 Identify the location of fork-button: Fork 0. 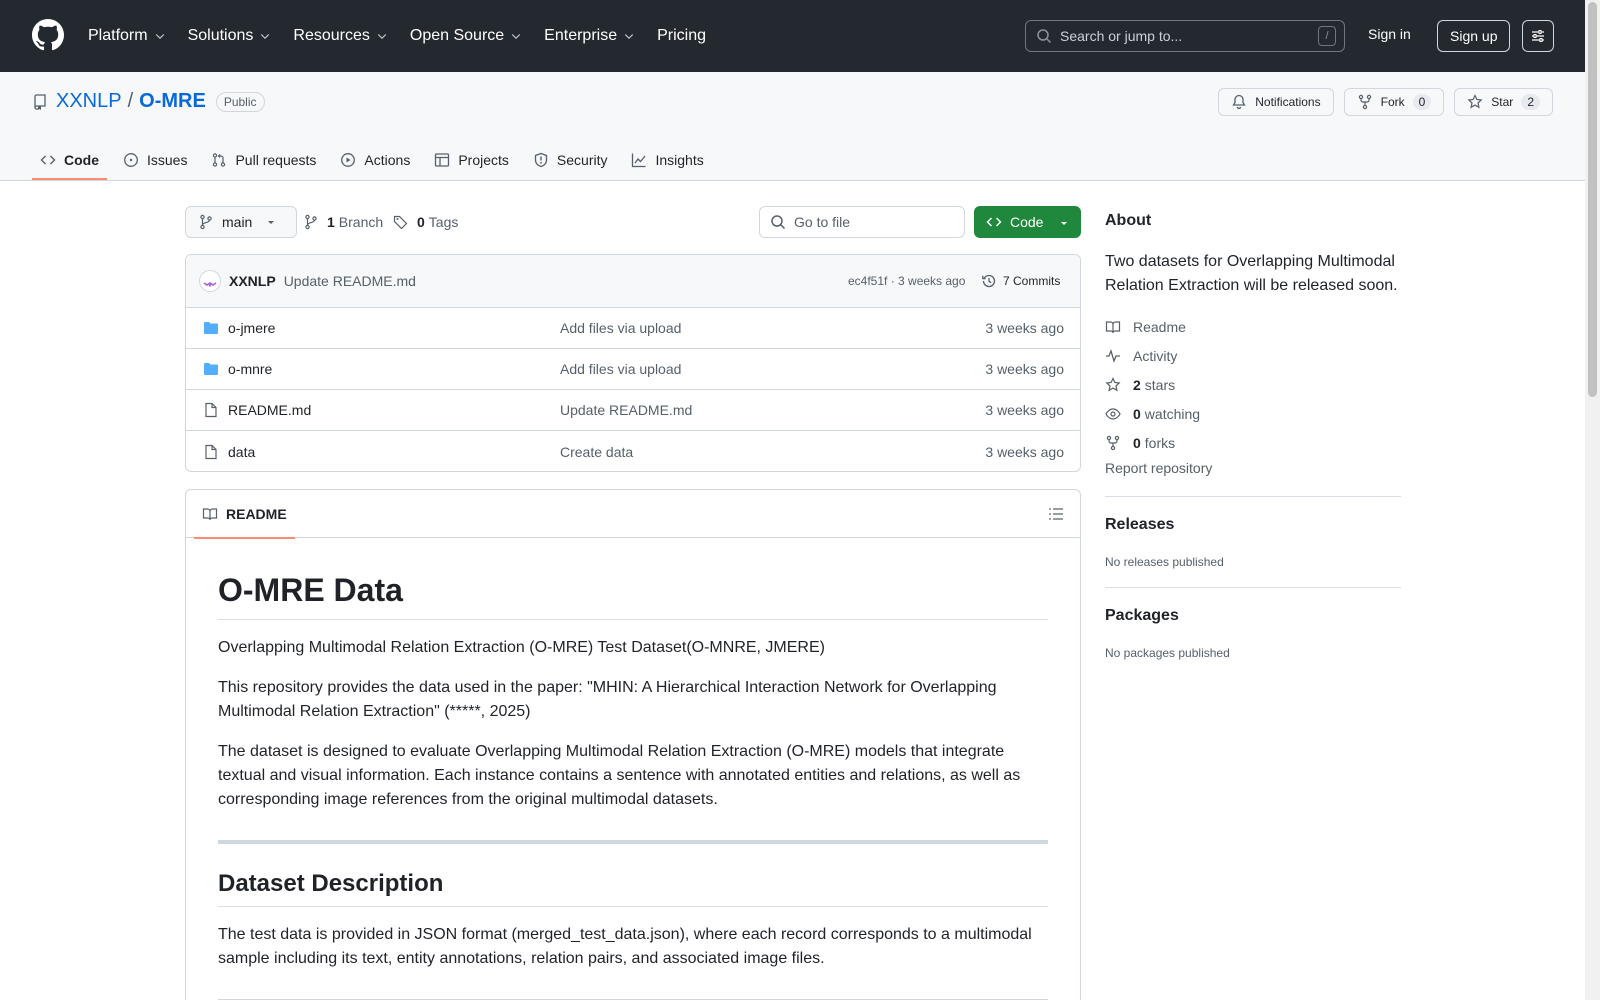
(1394, 102).